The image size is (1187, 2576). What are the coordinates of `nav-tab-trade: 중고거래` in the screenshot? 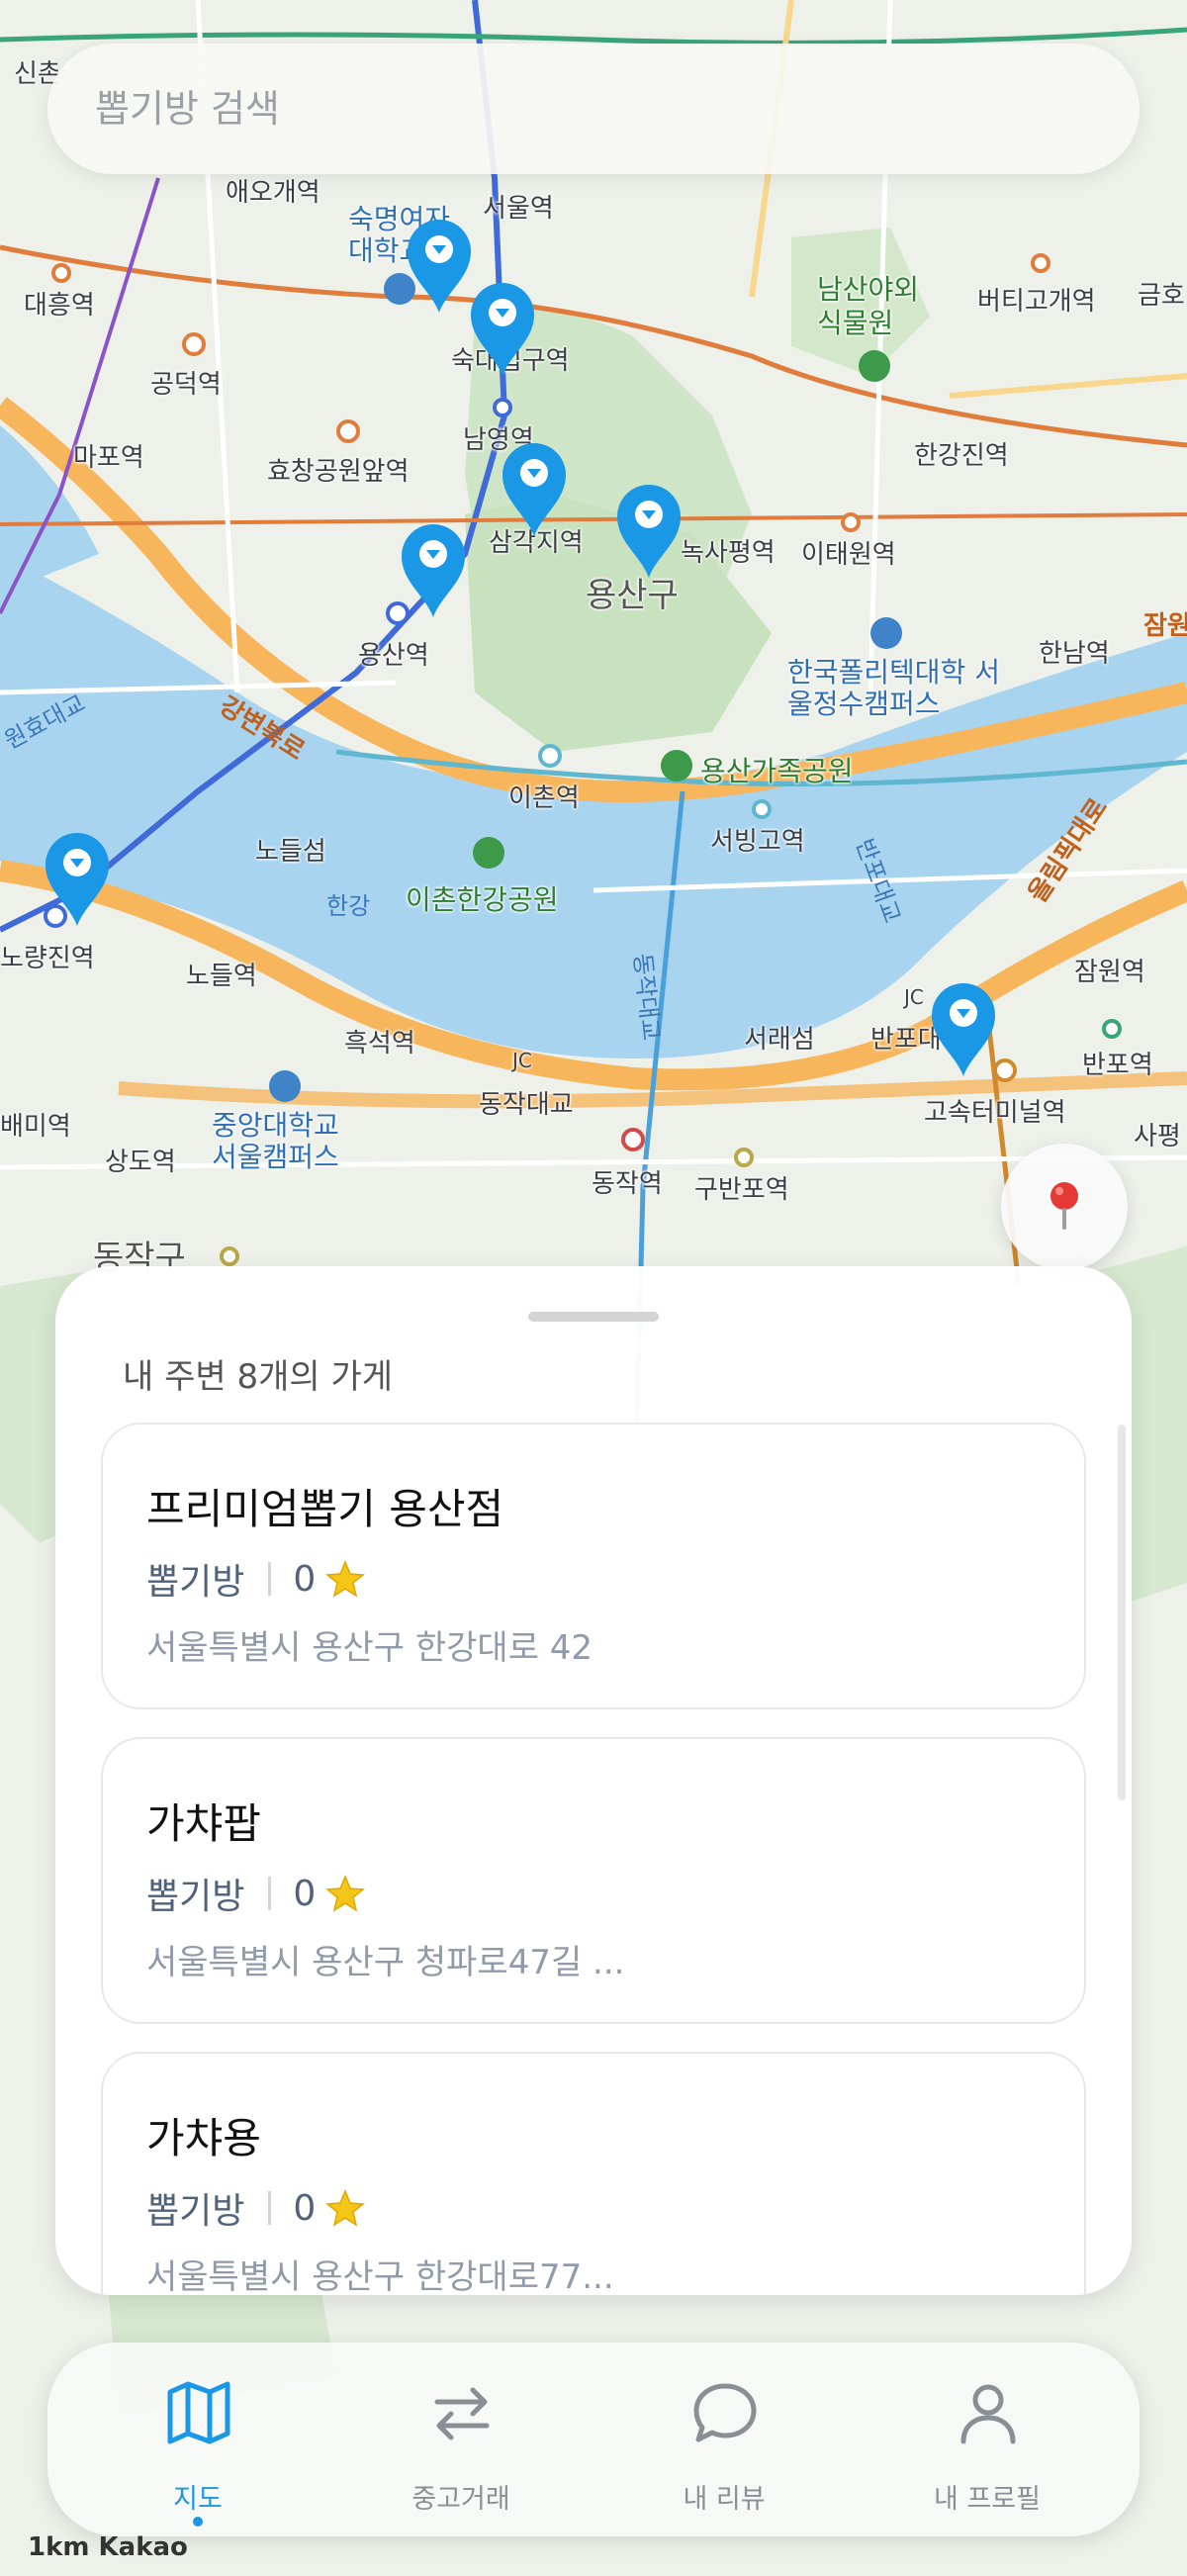 It's located at (461, 2446).